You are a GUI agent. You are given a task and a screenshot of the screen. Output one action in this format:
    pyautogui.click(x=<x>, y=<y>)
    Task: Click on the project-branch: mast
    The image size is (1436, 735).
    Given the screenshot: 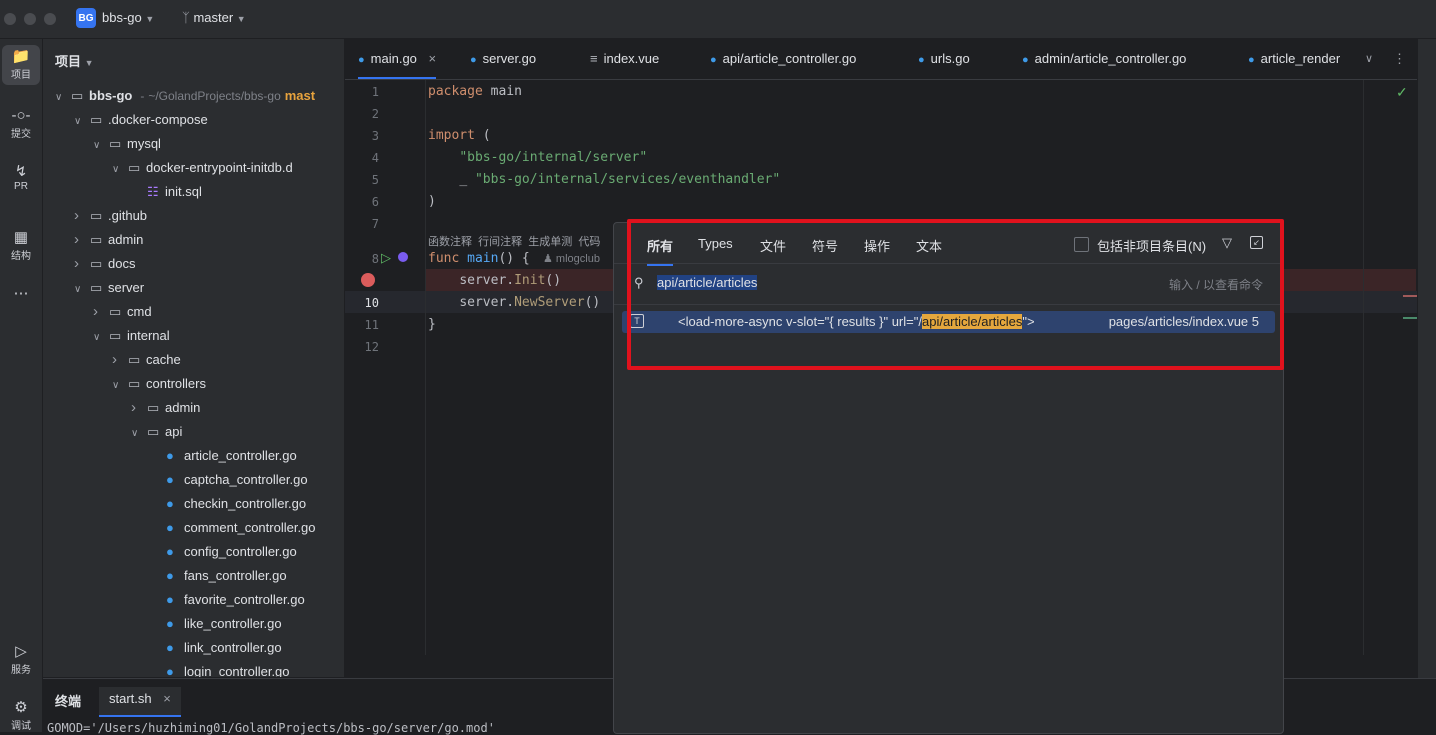 What is the action you would take?
    pyautogui.click(x=300, y=95)
    